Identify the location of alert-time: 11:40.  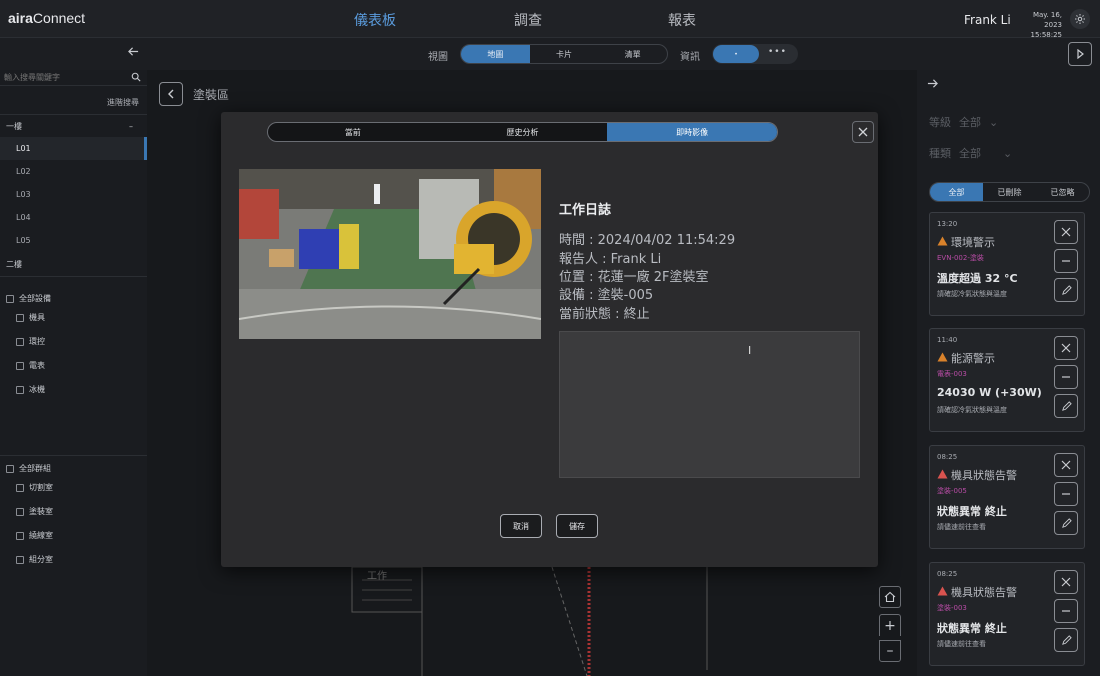
(947, 340).